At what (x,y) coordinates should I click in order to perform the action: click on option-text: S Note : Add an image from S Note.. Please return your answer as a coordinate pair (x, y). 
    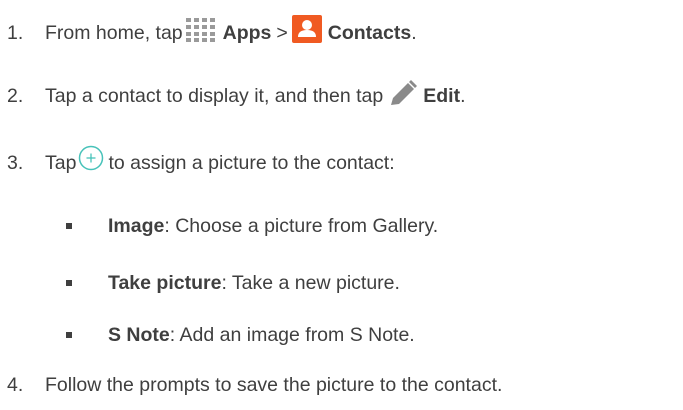
    Looking at the image, I should click on (261, 335).